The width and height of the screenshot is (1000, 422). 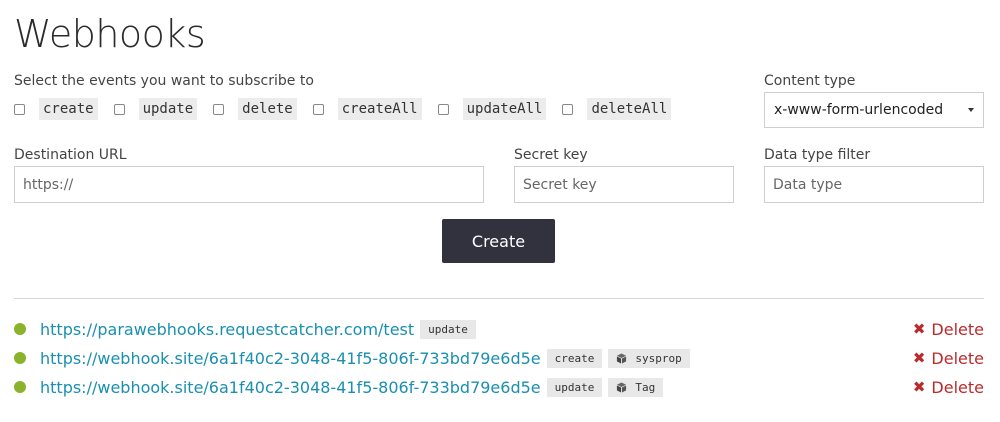 I want to click on type-tag: sysprop, so click(x=649, y=358).